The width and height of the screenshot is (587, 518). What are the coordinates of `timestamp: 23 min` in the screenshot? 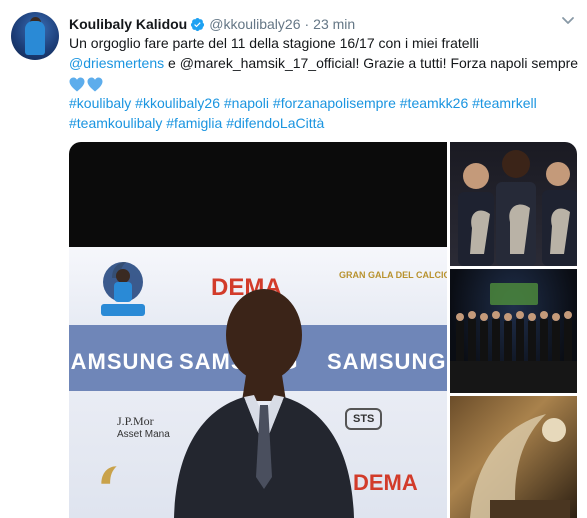 It's located at (334, 24).